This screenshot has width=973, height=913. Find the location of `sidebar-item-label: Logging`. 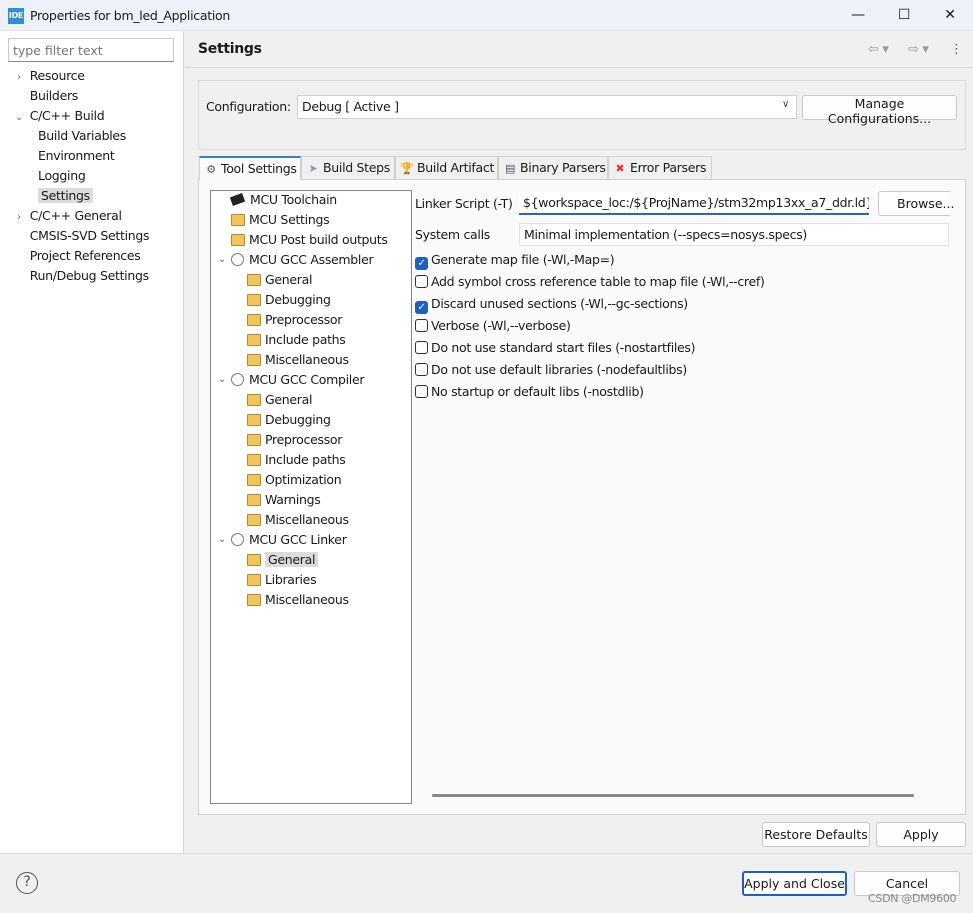

sidebar-item-label: Logging is located at coordinates (62, 175).